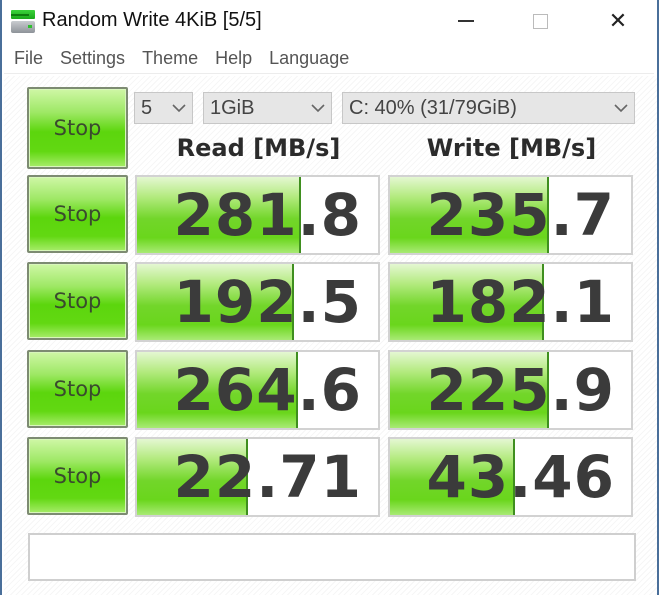  What do you see at coordinates (433, 107) in the screenshot?
I see `drive-value: C: 40% (31/79GiB)` at bounding box center [433, 107].